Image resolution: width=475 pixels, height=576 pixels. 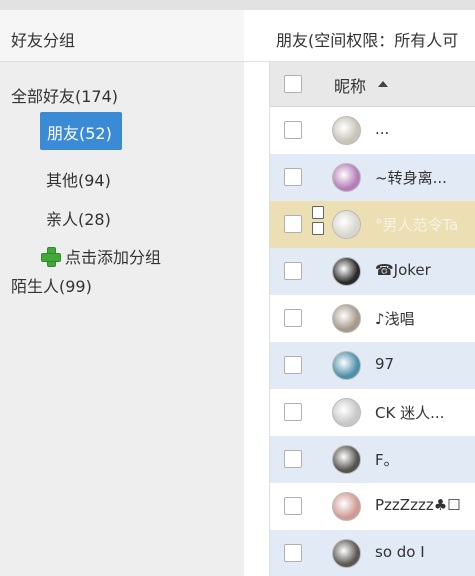 What do you see at coordinates (50, 256) in the screenshot?
I see `plus-icon` at bounding box center [50, 256].